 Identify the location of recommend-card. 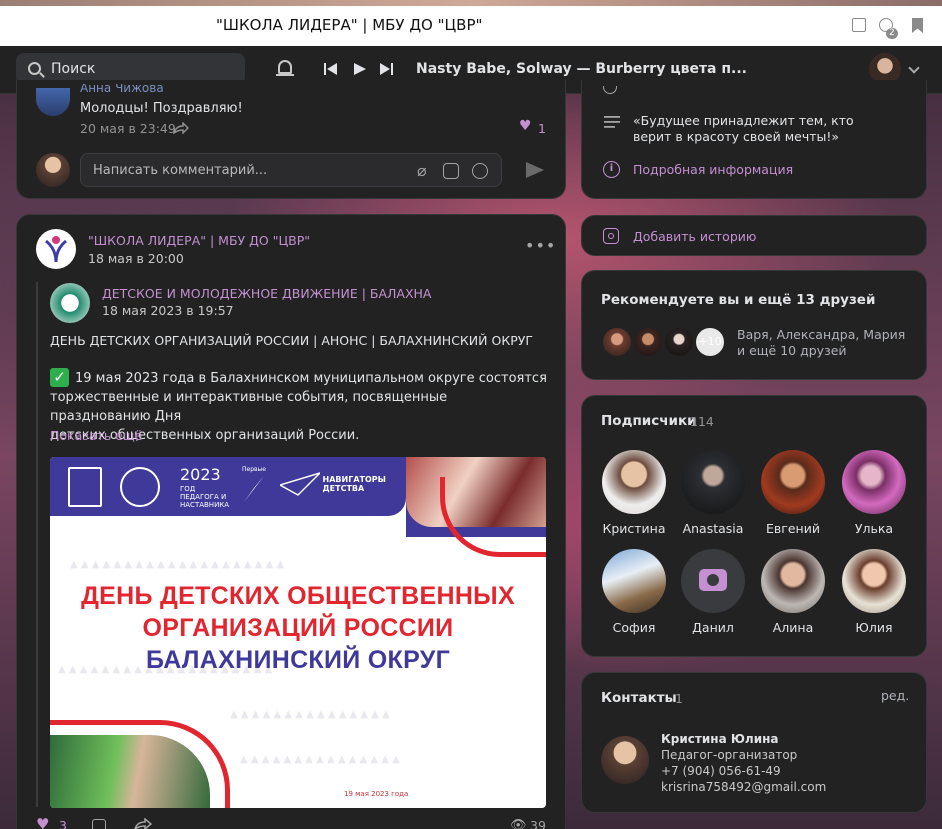
(754, 325).